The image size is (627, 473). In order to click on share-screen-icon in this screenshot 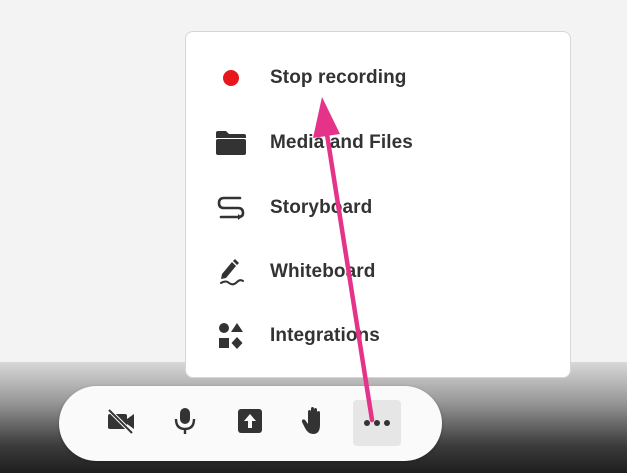, I will do `click(250, 423)`.